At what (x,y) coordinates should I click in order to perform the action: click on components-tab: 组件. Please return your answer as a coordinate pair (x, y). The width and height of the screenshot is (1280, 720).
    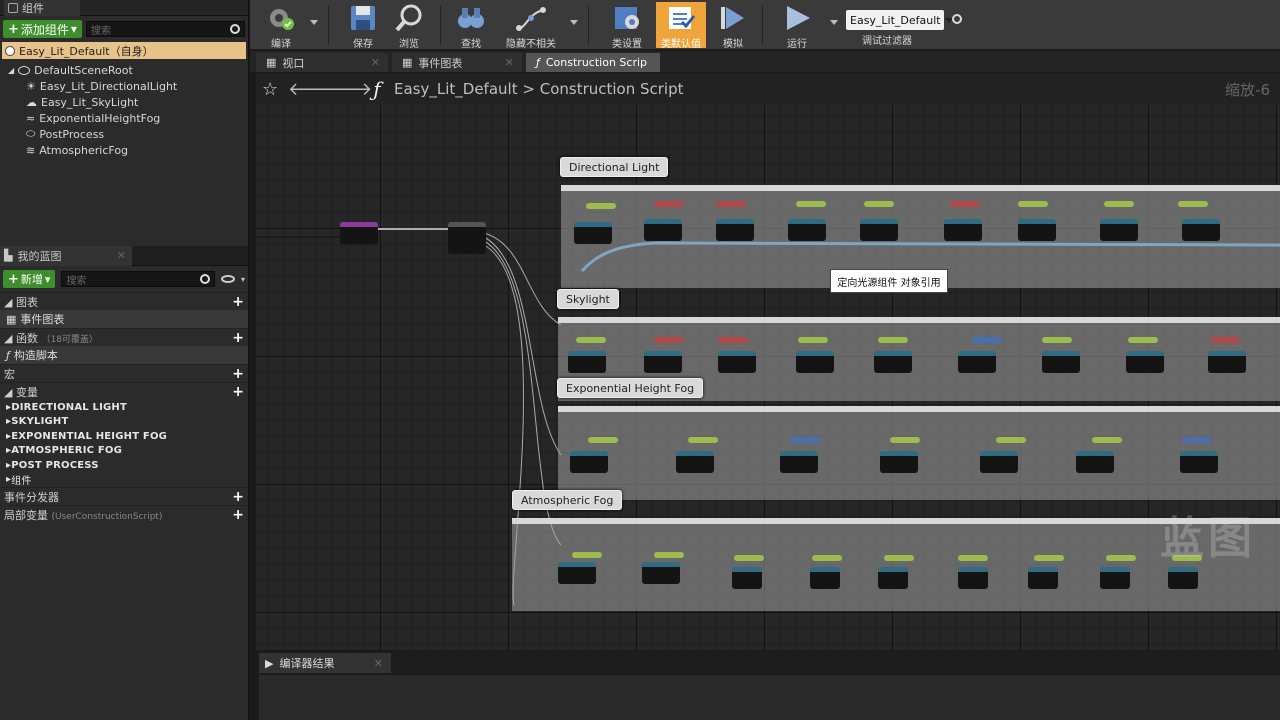
    Looking at the image, I should click on (42, 8).